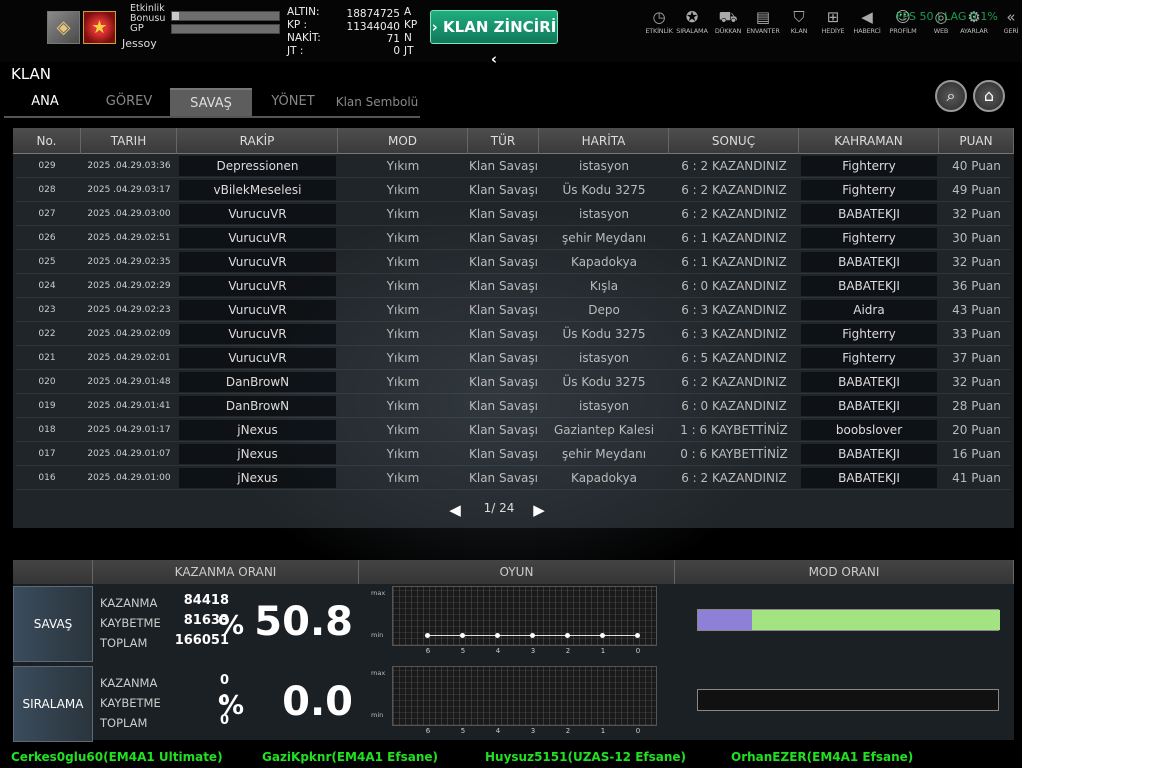 The image size is (1152, 768). Describe the element at coordinates (734, 406) in the screenshot. I see `cell-result: 6 : 0 KAZANDINIZ` at that location.